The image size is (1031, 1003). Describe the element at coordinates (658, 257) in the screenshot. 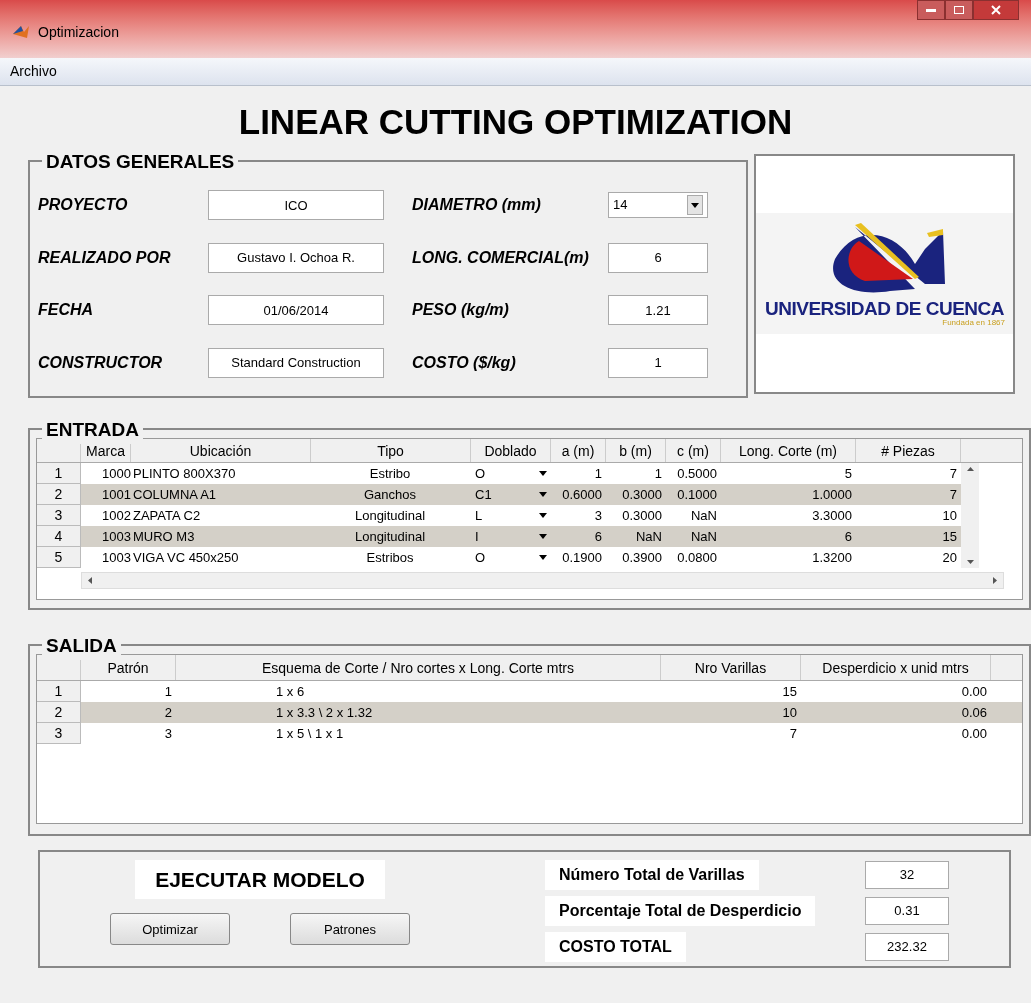

I see `input-field: 6` at that location.